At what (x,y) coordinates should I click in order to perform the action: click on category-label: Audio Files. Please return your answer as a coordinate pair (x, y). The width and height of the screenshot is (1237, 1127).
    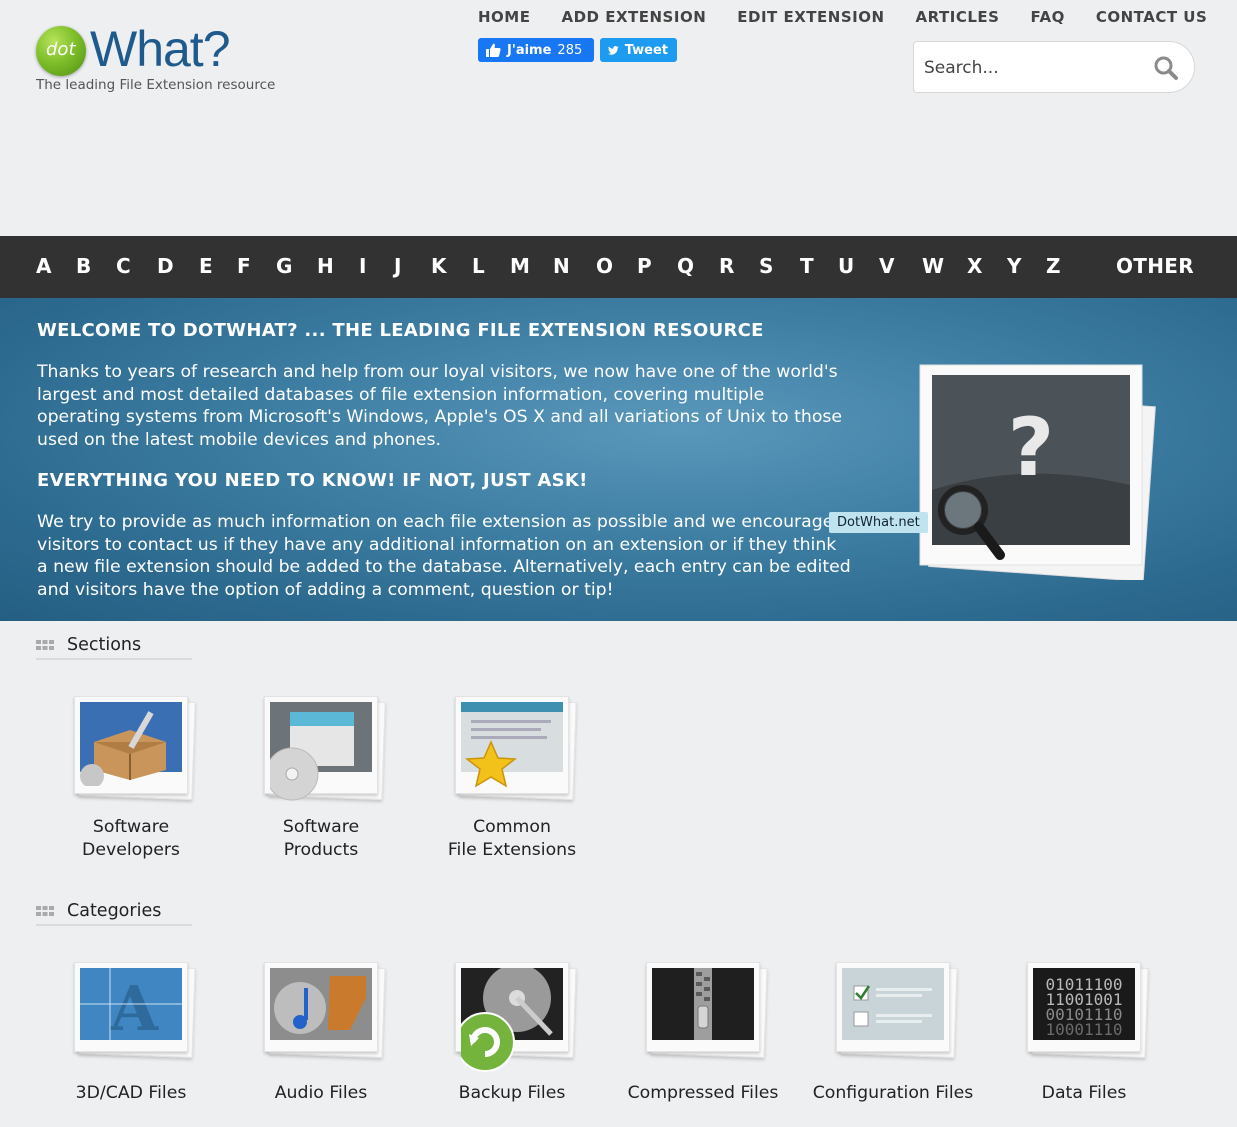
    Looking at the image, I should click on (321, 1093).